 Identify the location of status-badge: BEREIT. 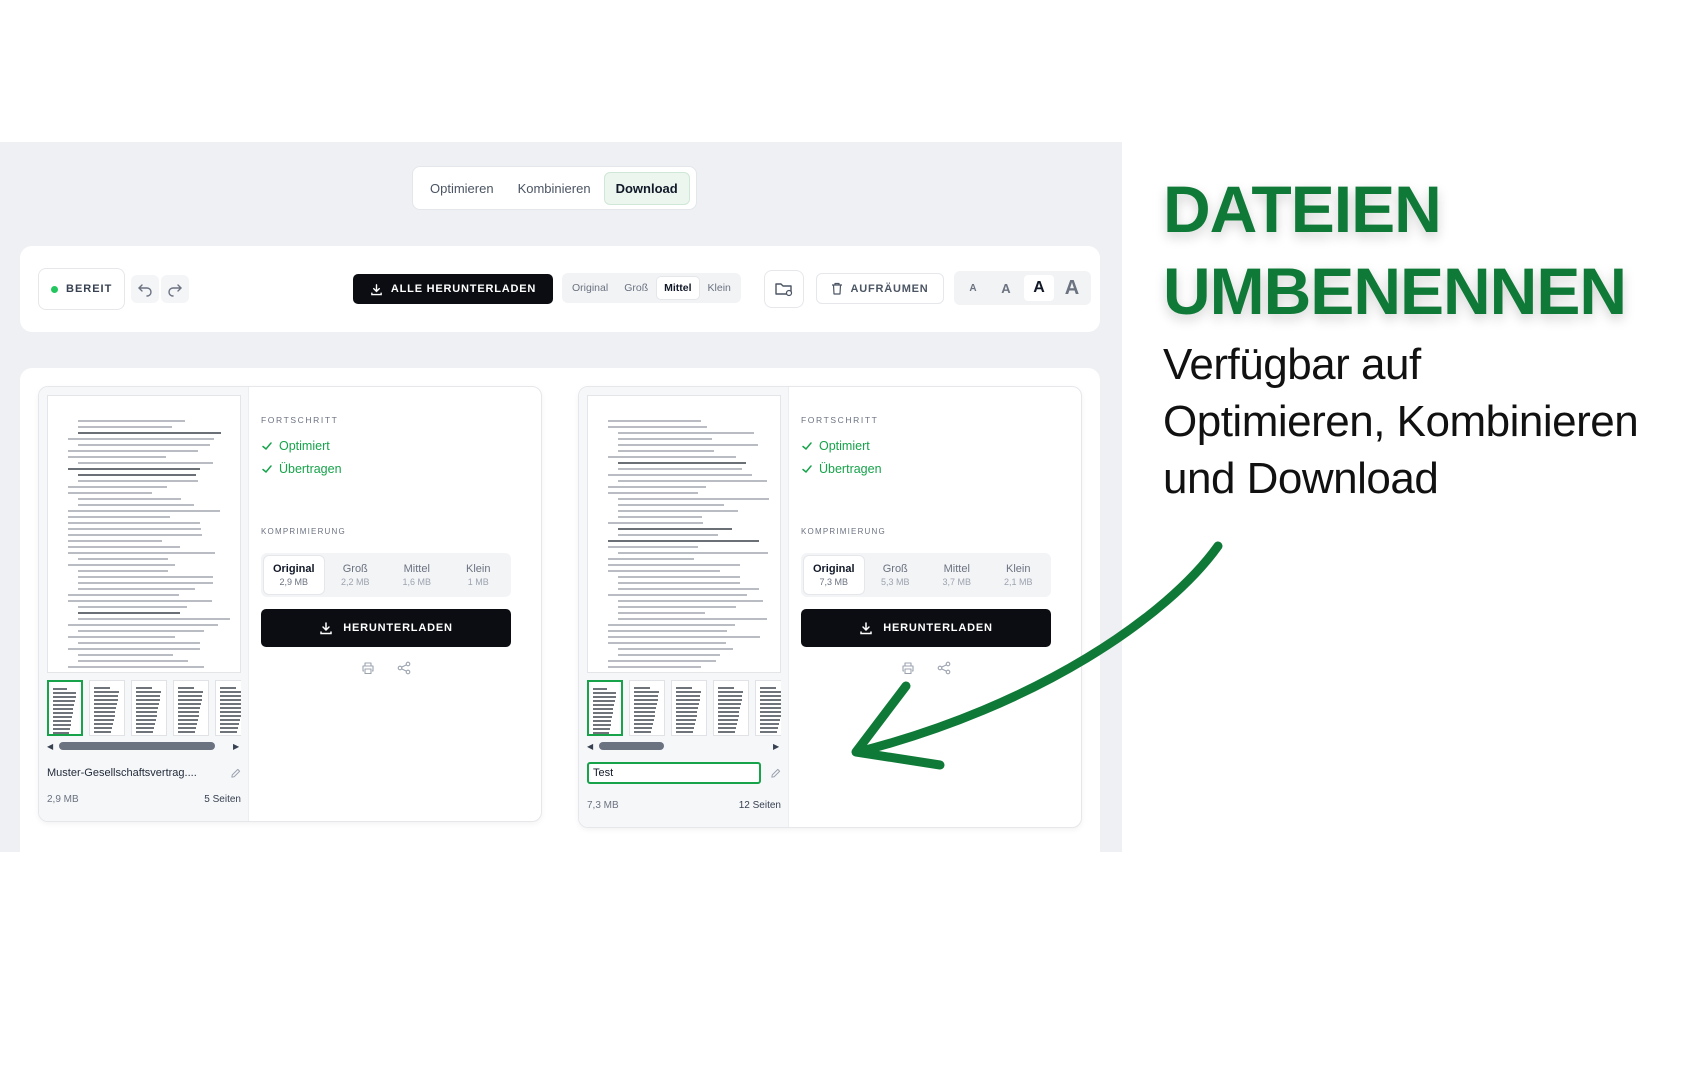
(82, 289).